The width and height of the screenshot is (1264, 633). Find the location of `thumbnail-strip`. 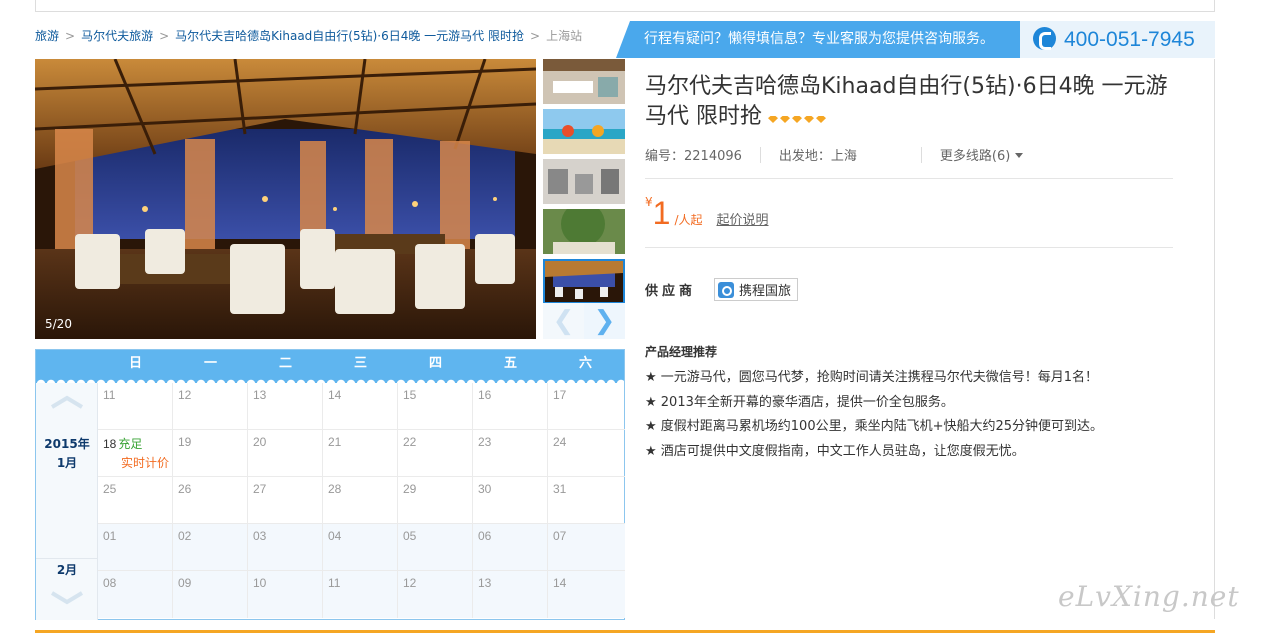

thumbnail-strip is located at coordinates (584, 184).